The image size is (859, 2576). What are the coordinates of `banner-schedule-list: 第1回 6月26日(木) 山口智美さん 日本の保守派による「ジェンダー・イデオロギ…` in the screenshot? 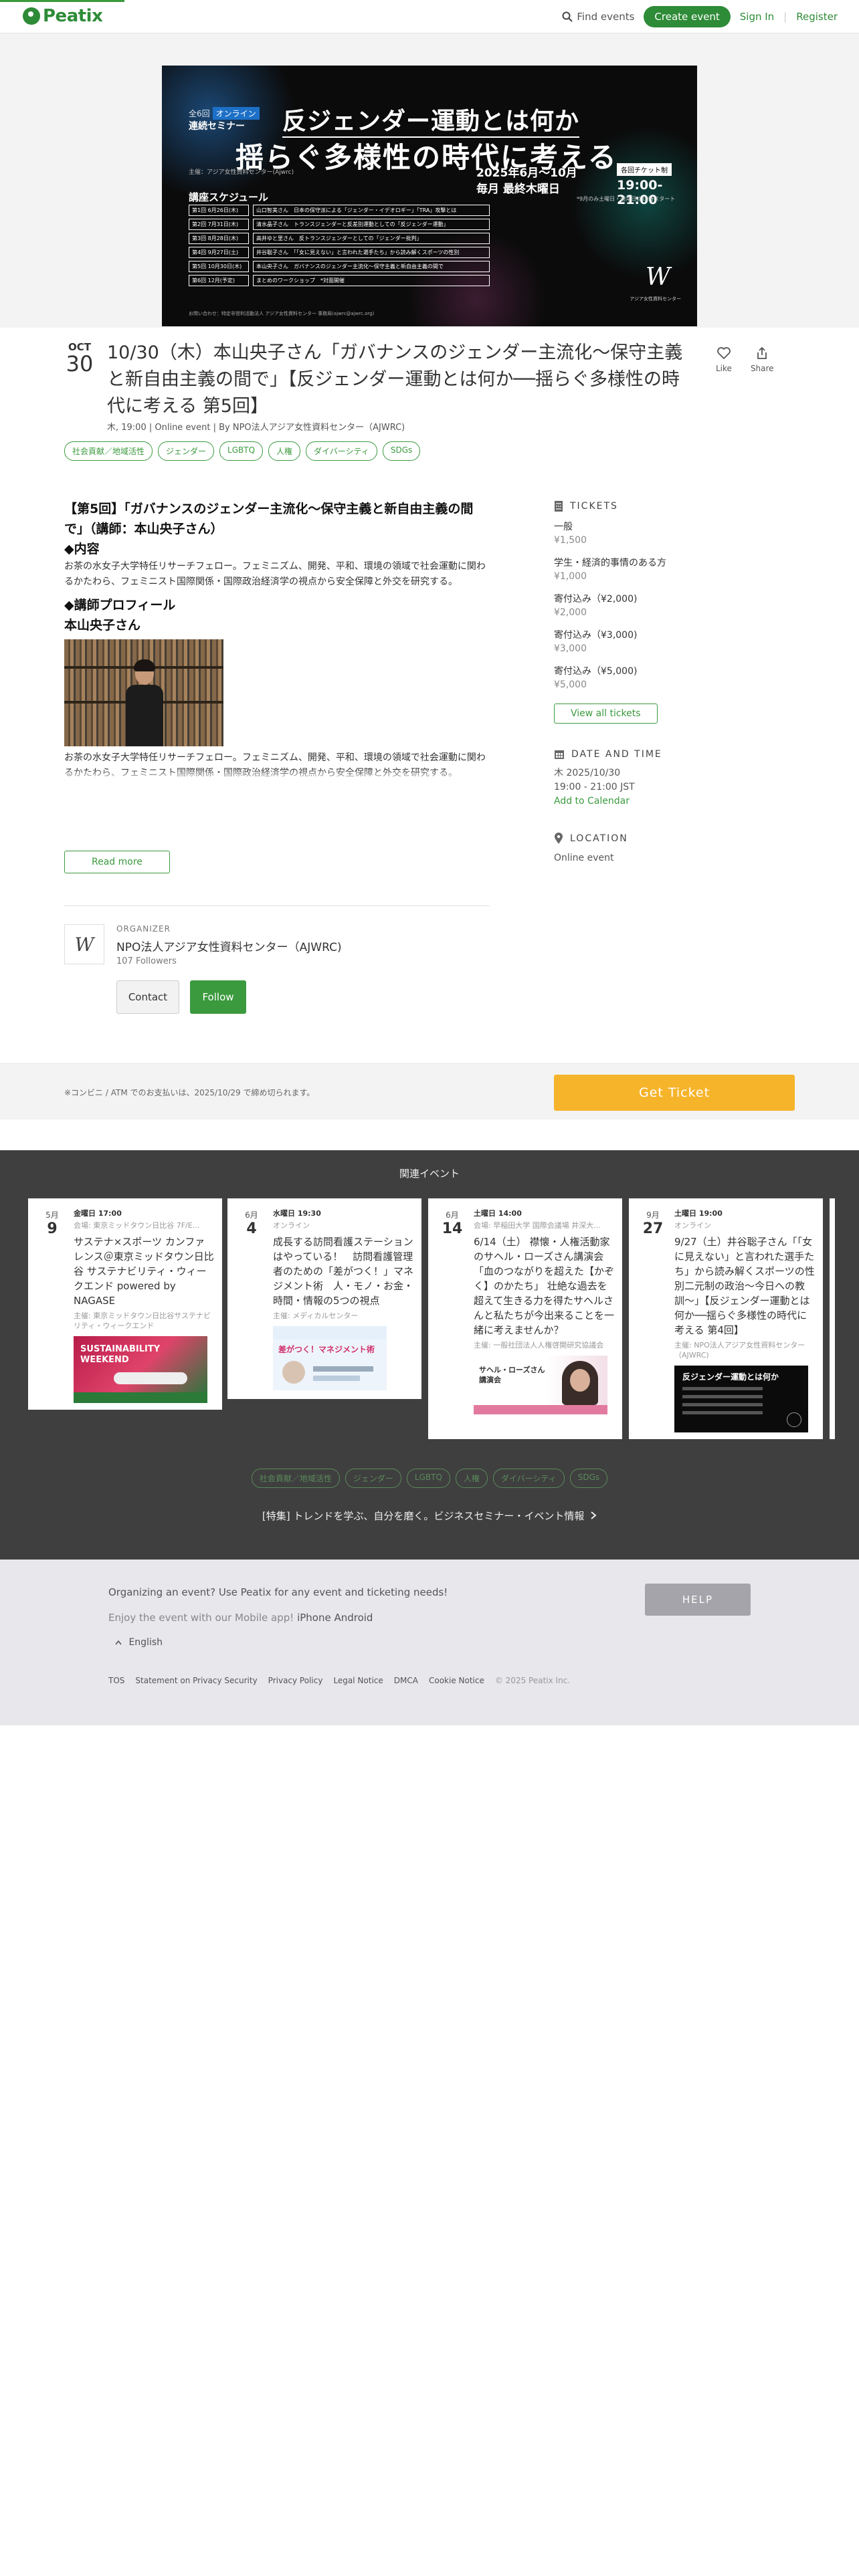 It's located at (340, 247).